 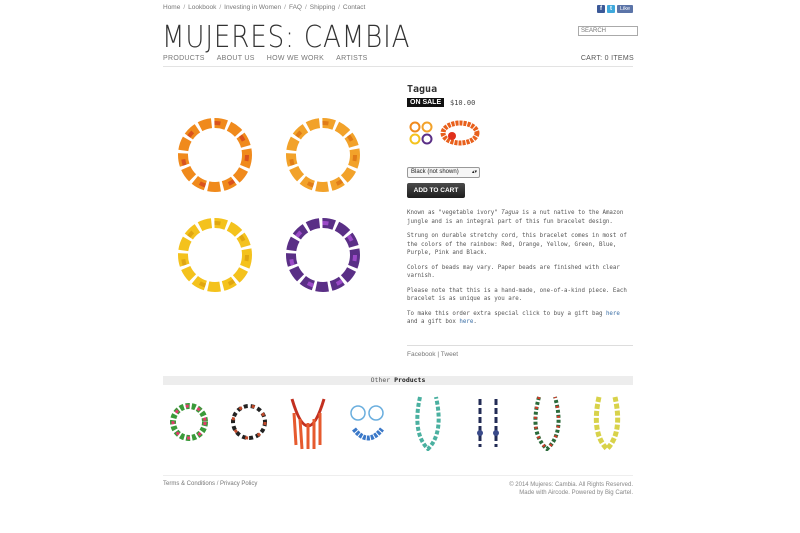 I want to click on search-input: SEARCH, so click(x=608, y=31).